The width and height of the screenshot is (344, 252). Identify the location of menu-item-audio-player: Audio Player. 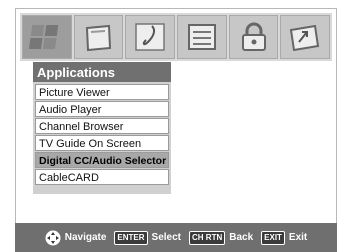
(102, 109).